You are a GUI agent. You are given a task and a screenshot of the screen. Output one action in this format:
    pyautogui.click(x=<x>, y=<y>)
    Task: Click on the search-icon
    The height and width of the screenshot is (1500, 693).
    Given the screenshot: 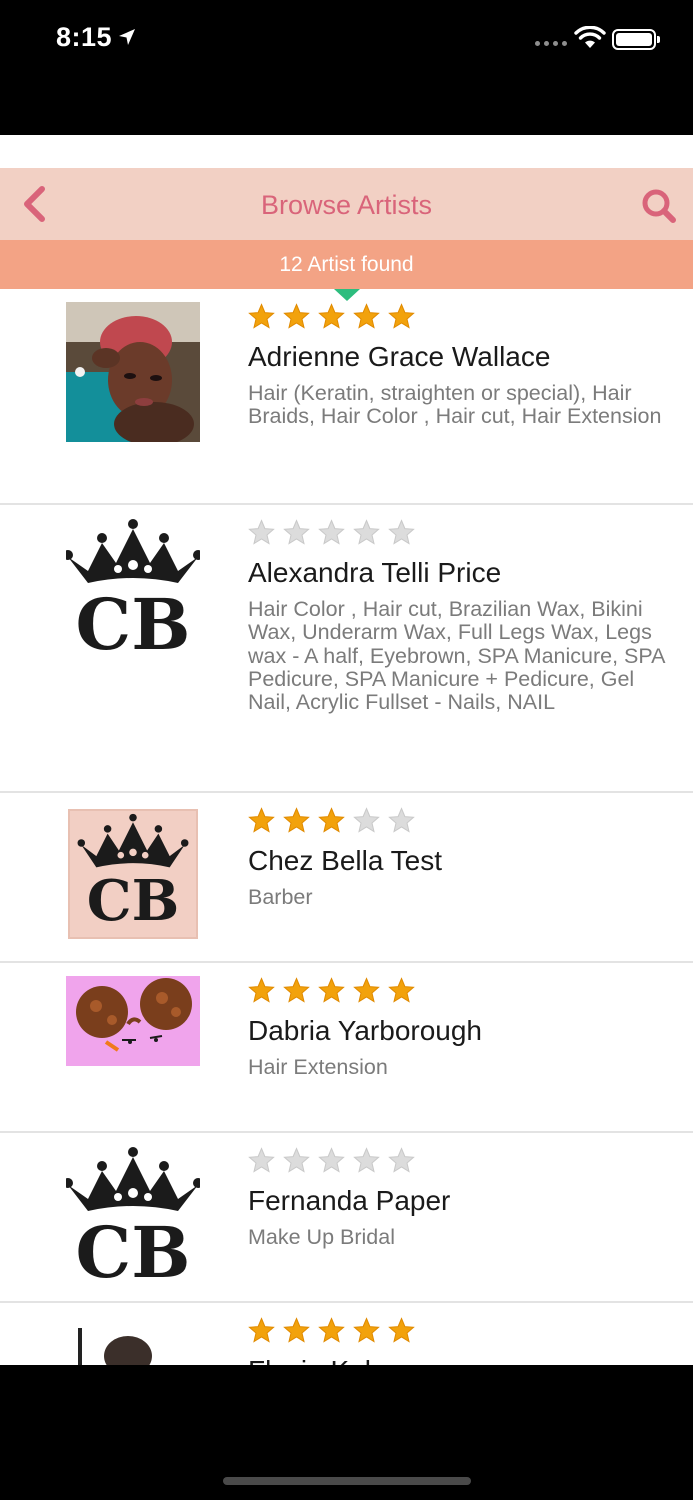 What is the action you would take?
    pyautogui.click(x=659, y=206)
    